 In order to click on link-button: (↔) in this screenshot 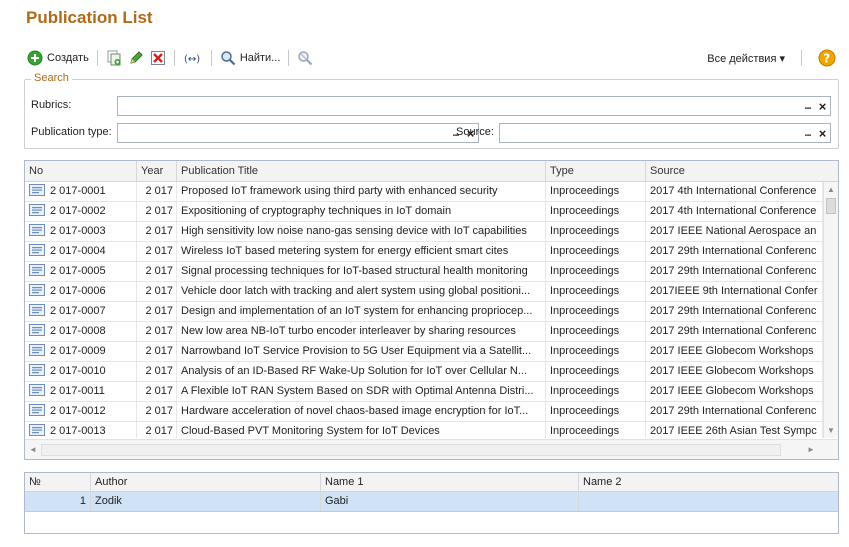, I will do `click(193, 58)`.